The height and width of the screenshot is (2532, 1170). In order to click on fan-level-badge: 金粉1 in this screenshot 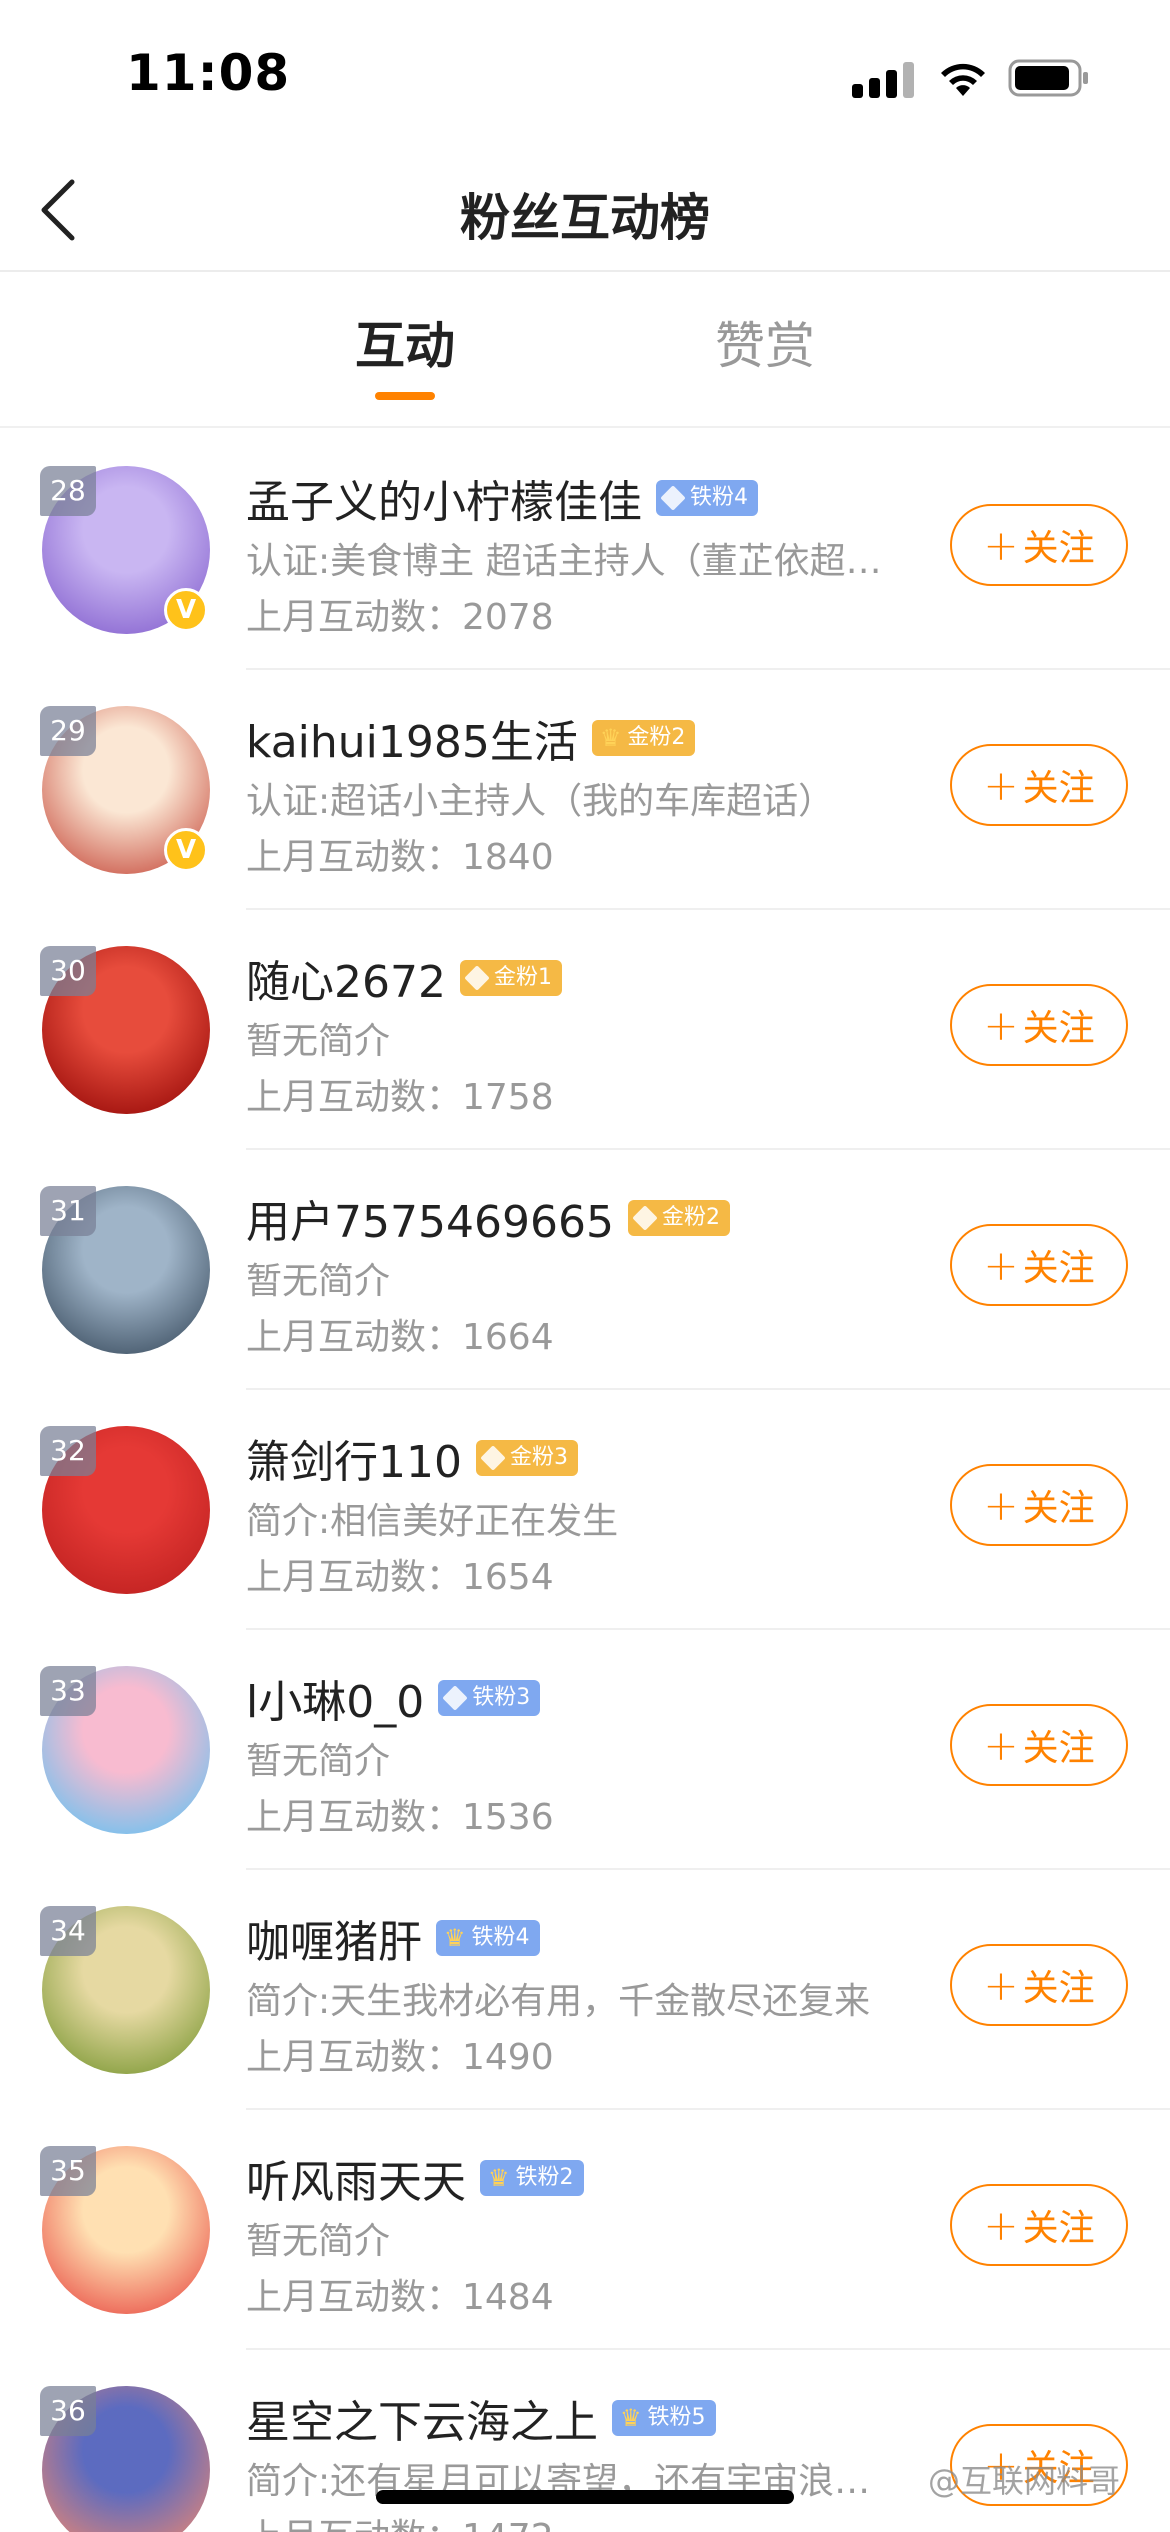, I will do `click(510, 978)`.